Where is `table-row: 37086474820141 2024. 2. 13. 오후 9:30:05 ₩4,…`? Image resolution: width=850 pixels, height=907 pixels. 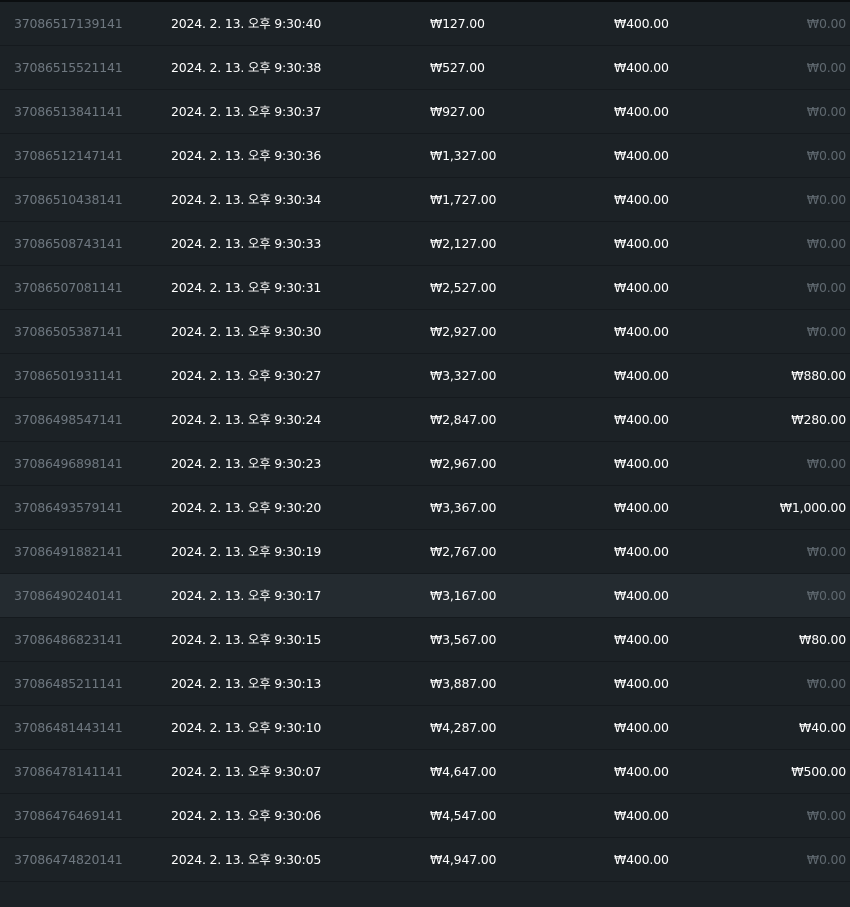 table-row: 37086474820141 2024. 2. 13. 오후 9:30:05 ₩4,… is located at coordinates (425, 860).